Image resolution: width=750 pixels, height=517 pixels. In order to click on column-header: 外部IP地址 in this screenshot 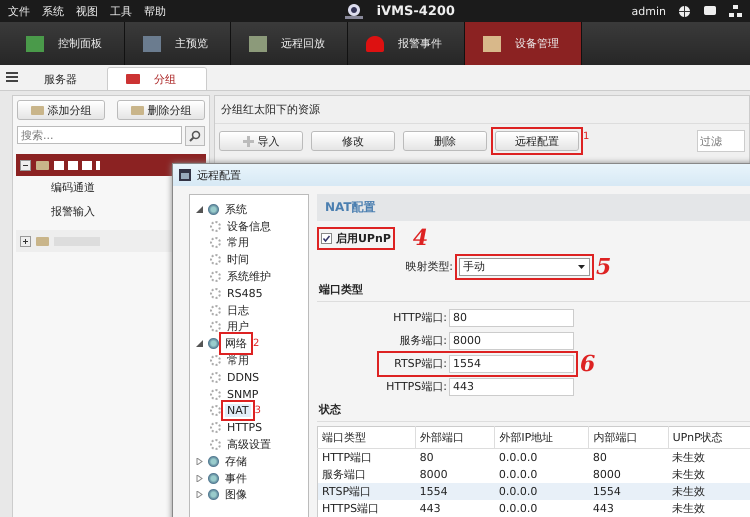, I will do `click(541, 437)`.